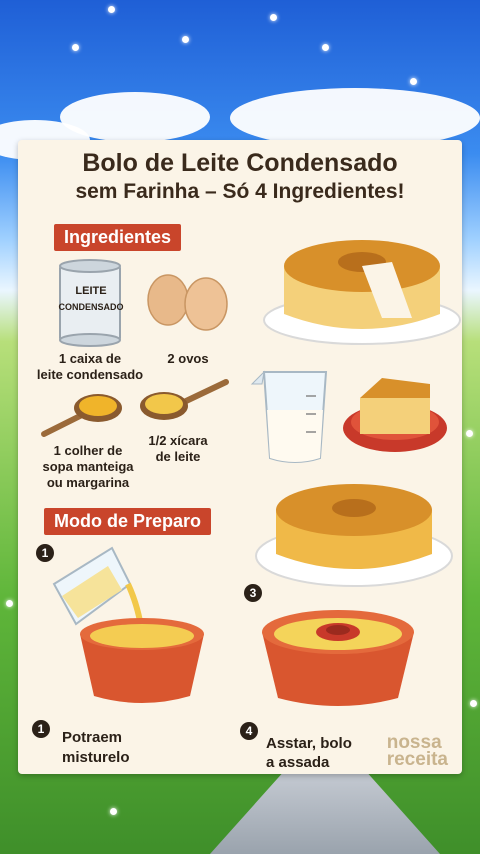 This screenshot has width=480, height=854. What do you see at coordinates (91, 307) in the screenshot?
I see `can-label-line-2: CONDENSADO` at bounding box center [91, 307].